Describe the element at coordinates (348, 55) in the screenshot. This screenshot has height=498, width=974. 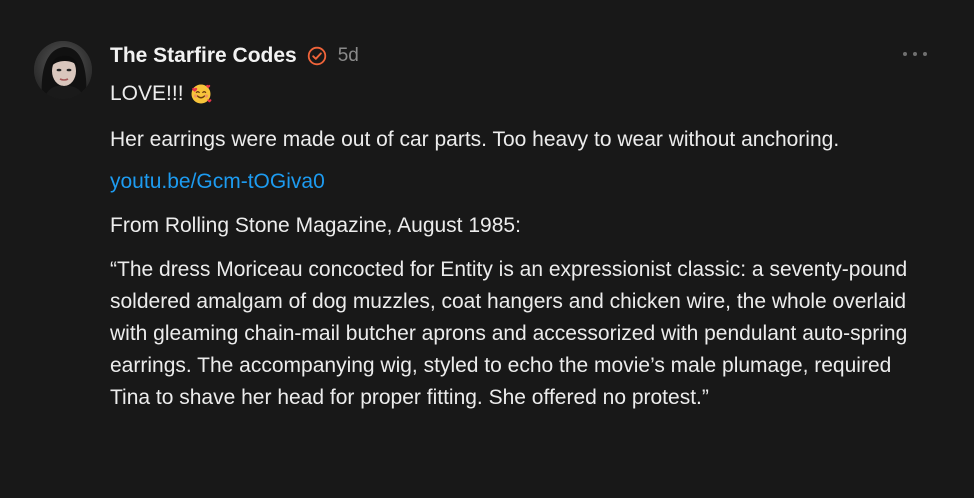
I see `timestamp: 5d` at that location.